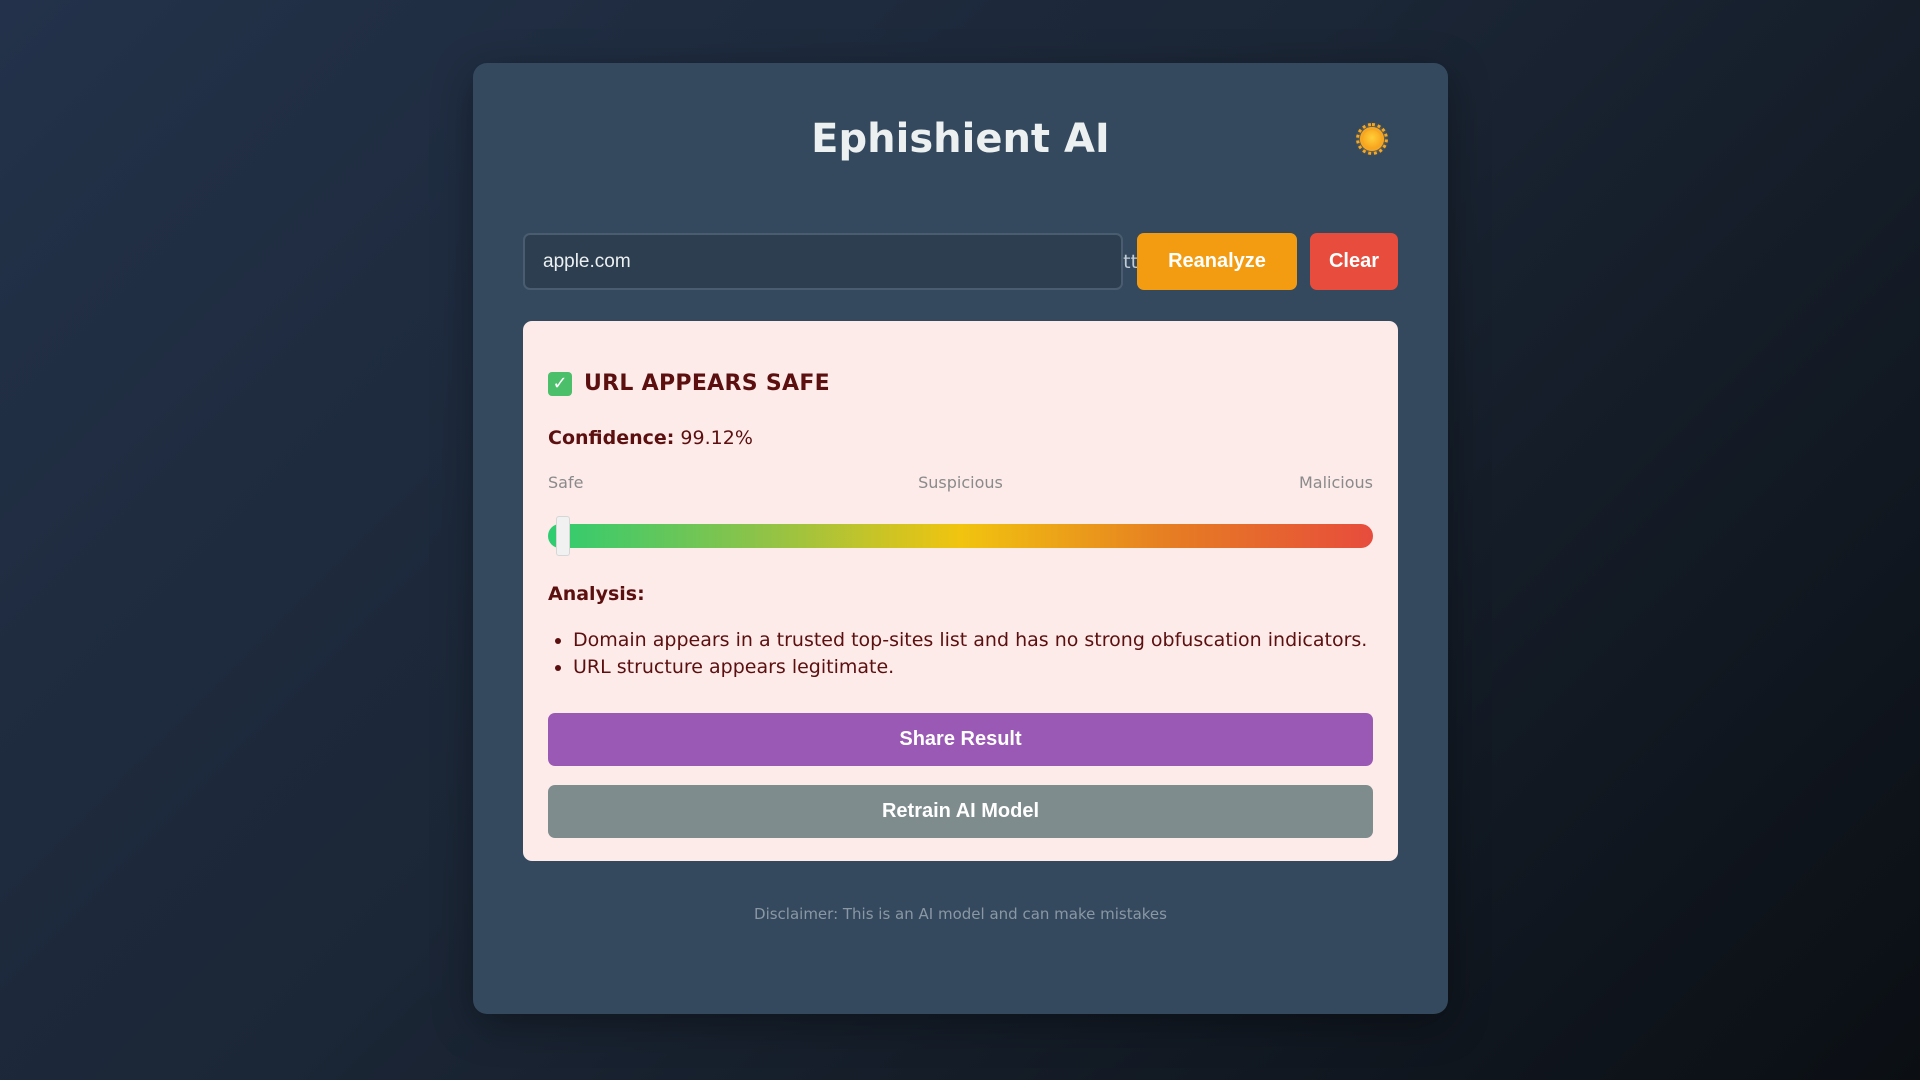 The width and height of the screenshot is (1920, 1080). What do you see at coordinates (960, 811) in the screenshot?
I see `retrain-model-button: Retrain AI Model` at bounding box center [960, 811].